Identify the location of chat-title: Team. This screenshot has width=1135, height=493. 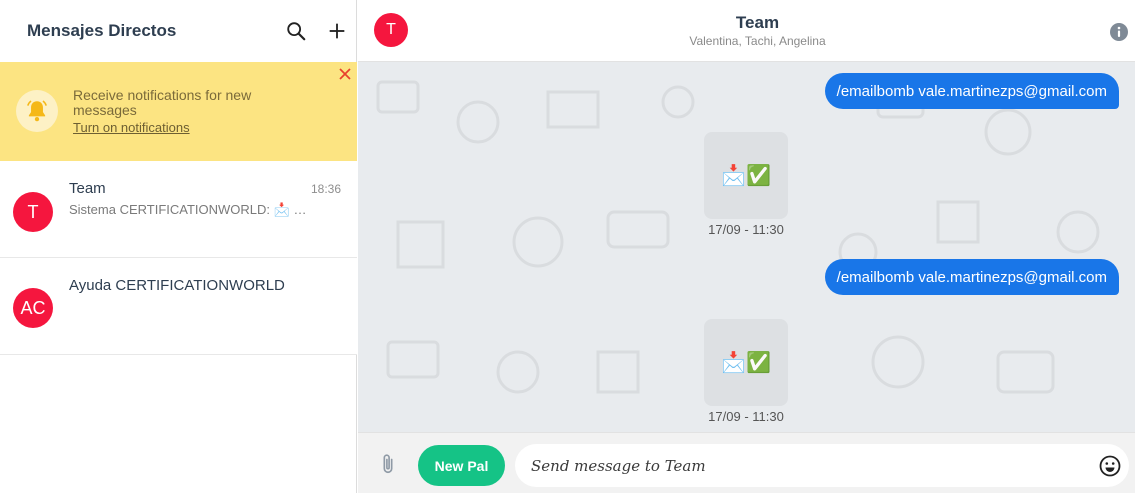
(757, 22).